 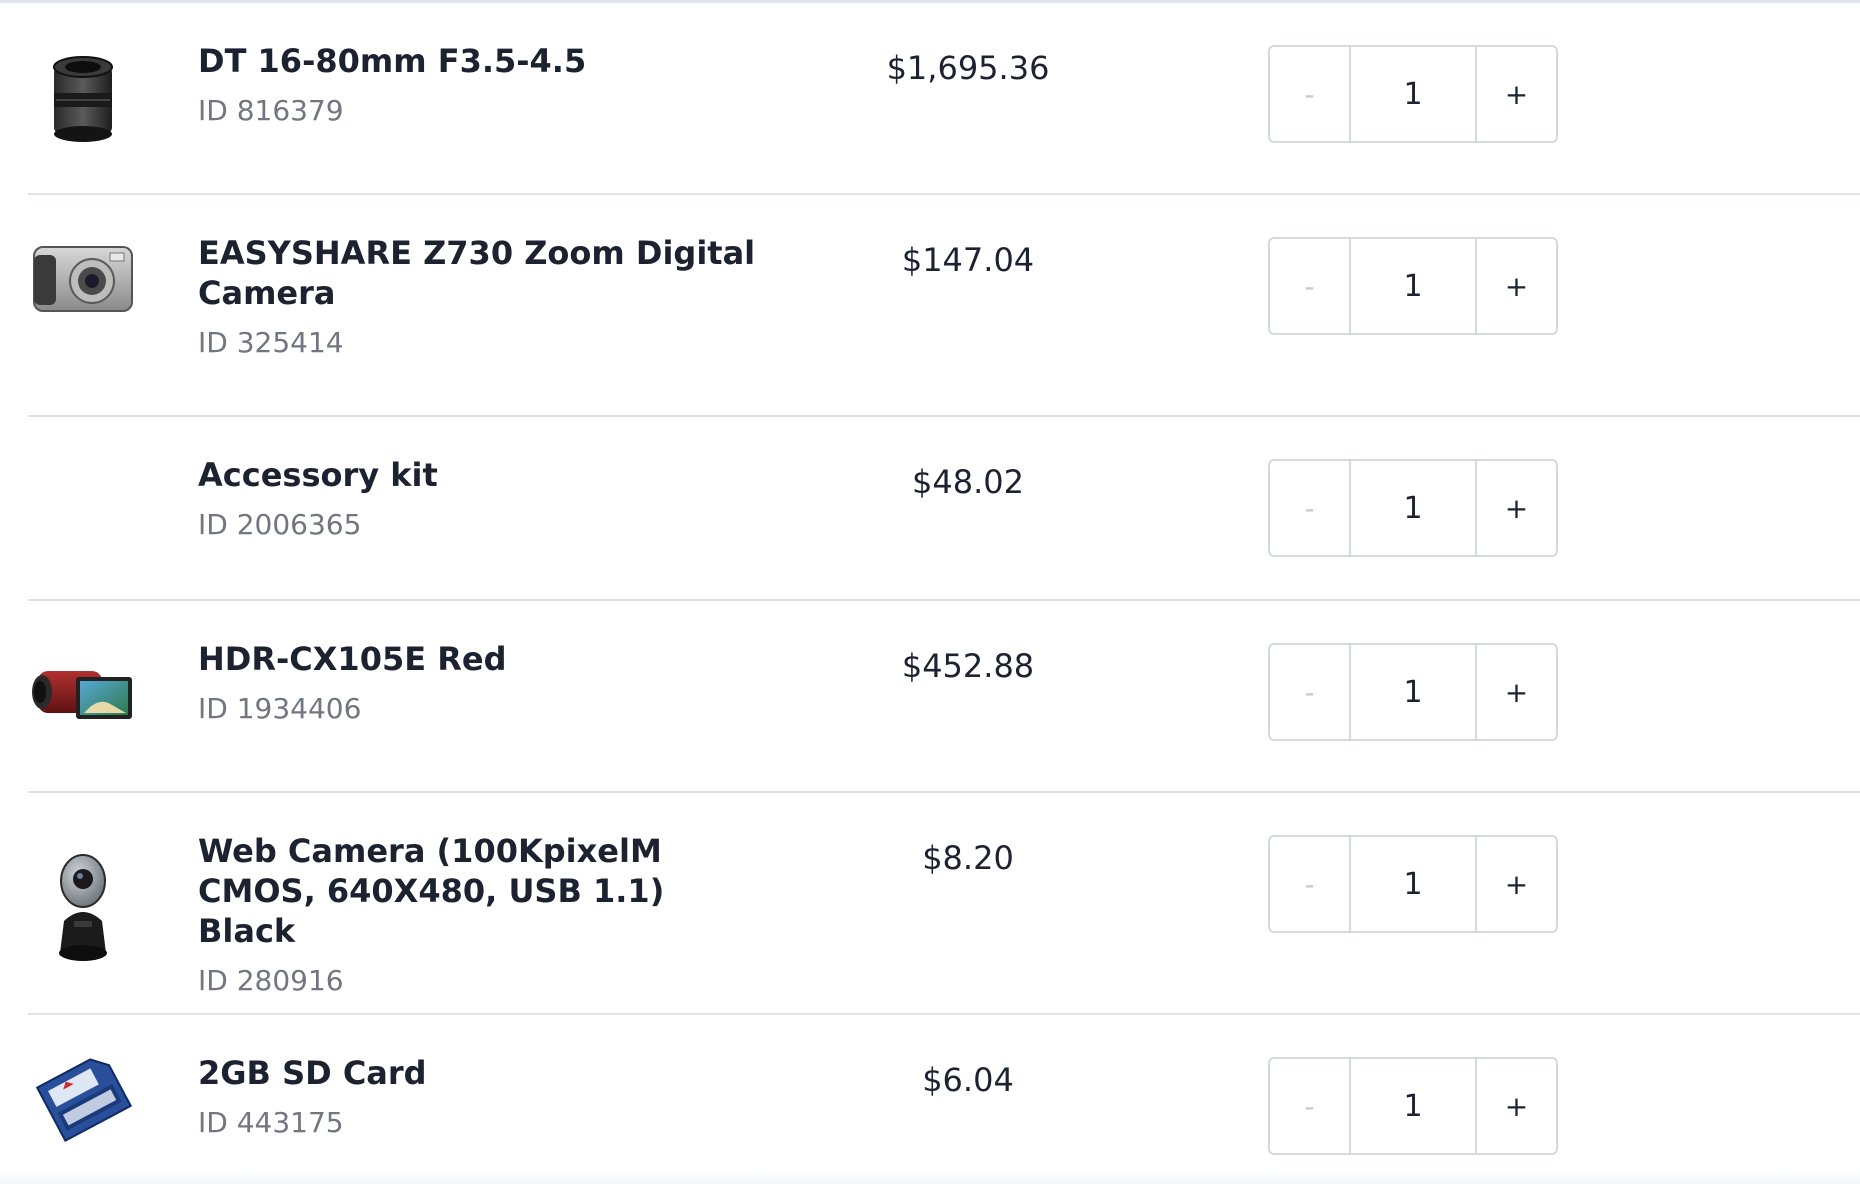 What do you see at coordinates (271, 342) in the screenshot?
I see `product-id: ID 325414` at bounding box center [271, 342].